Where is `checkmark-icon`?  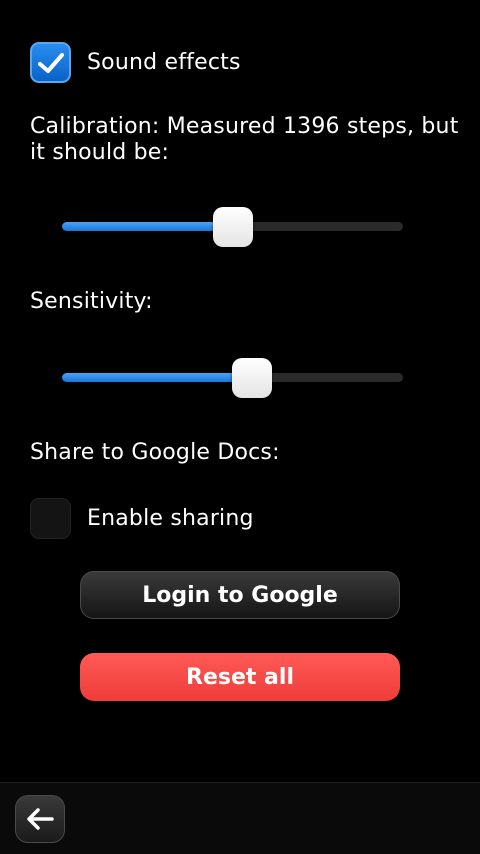 checkmark-icon is located at coordinates (50, 62).